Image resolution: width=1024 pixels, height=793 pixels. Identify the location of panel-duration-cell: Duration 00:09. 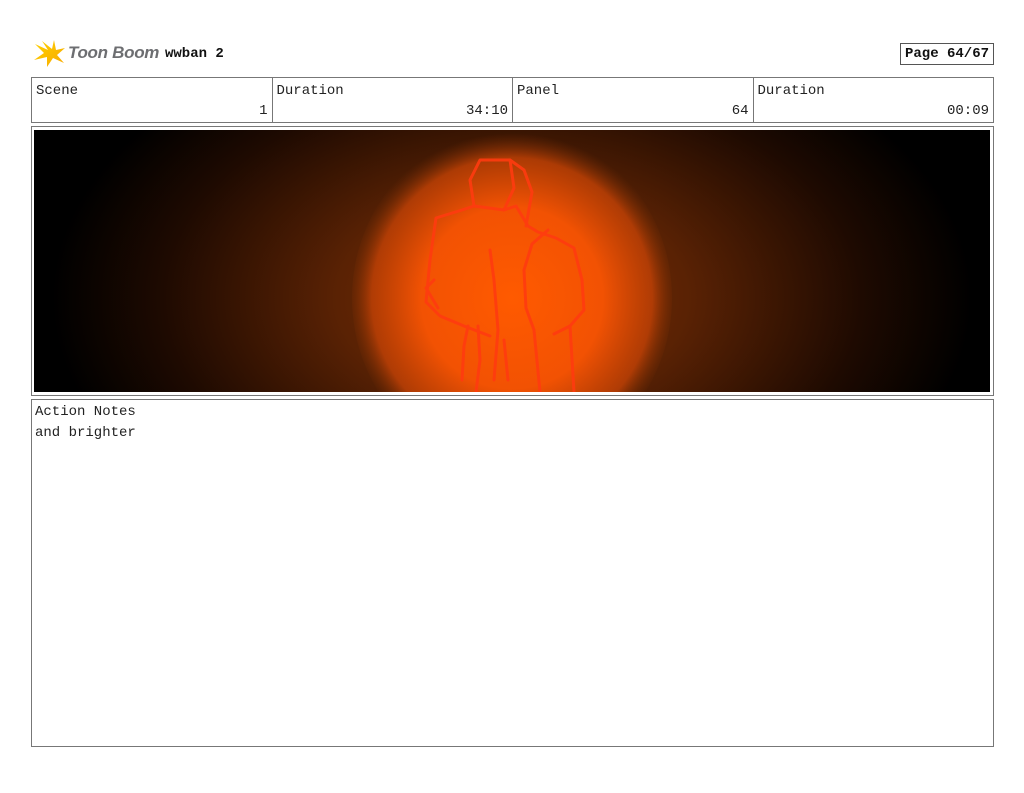
(874, 100).